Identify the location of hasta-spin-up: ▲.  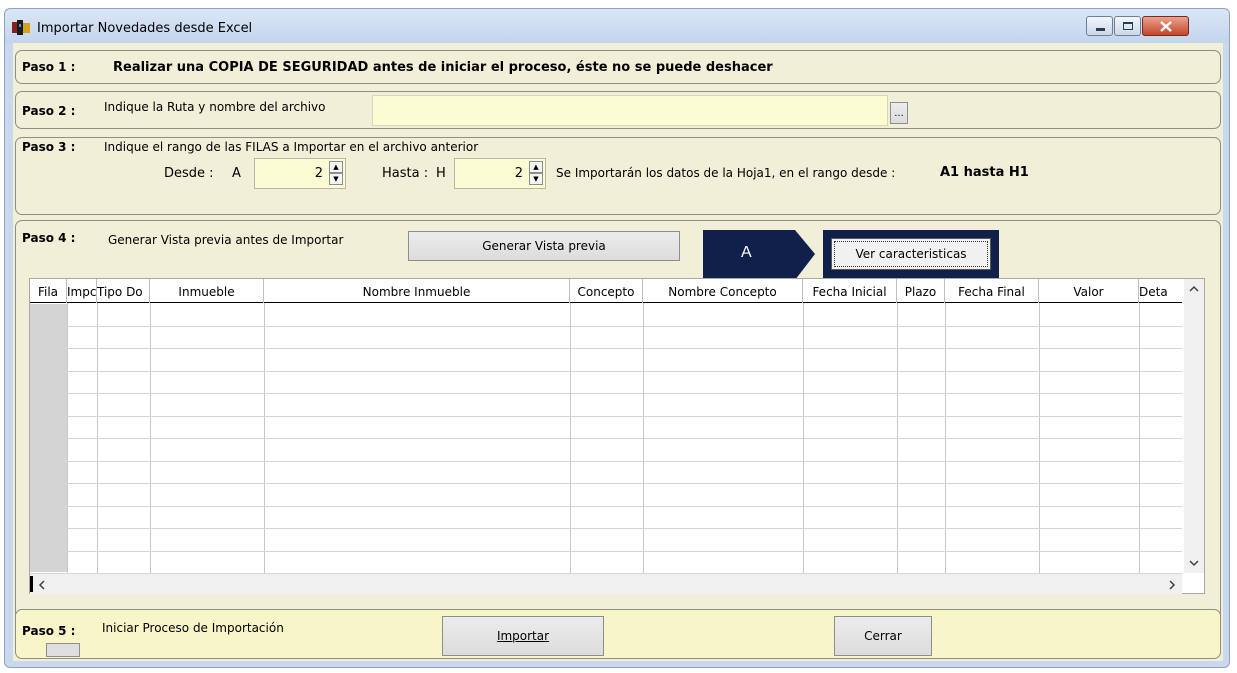
(536, 167).